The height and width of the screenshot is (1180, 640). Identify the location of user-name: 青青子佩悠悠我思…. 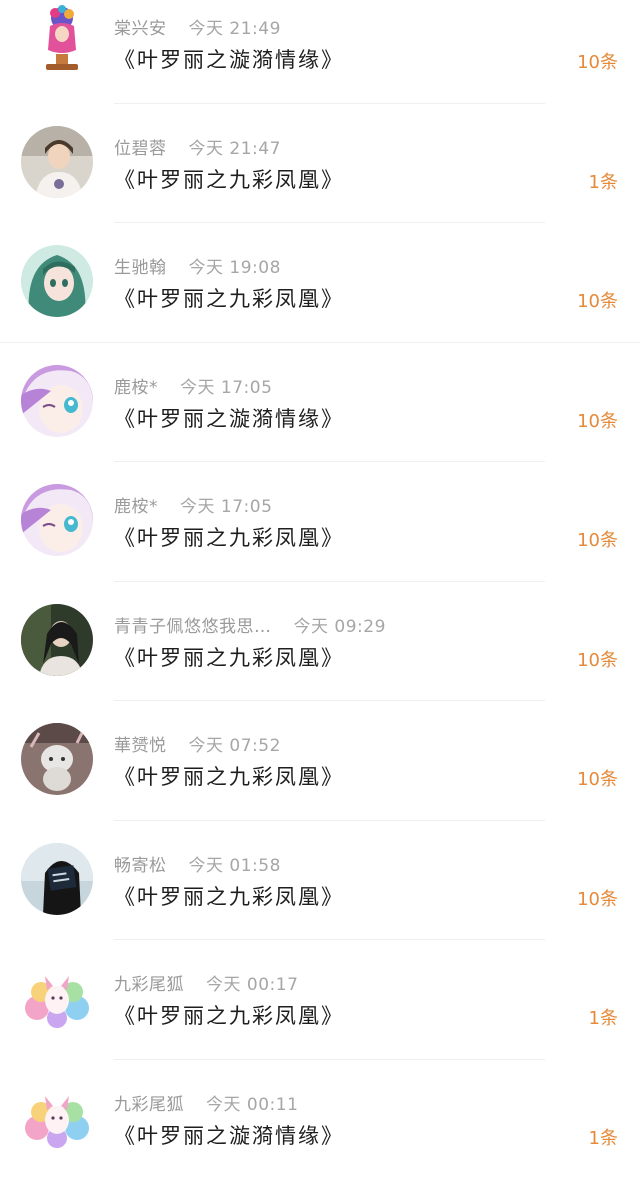
(193, 627).